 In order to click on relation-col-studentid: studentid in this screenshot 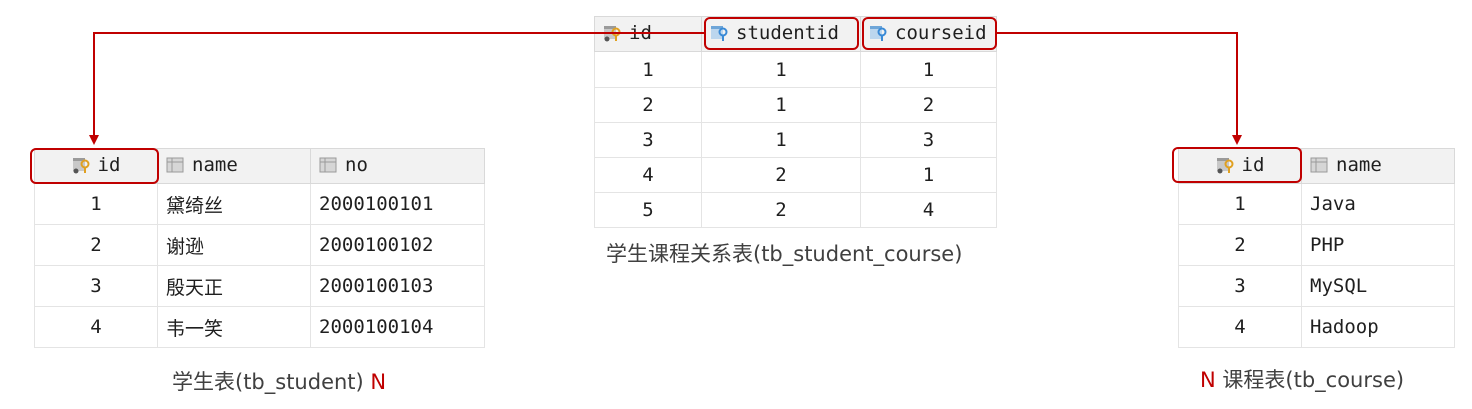, I will do `click(781, 34)`.